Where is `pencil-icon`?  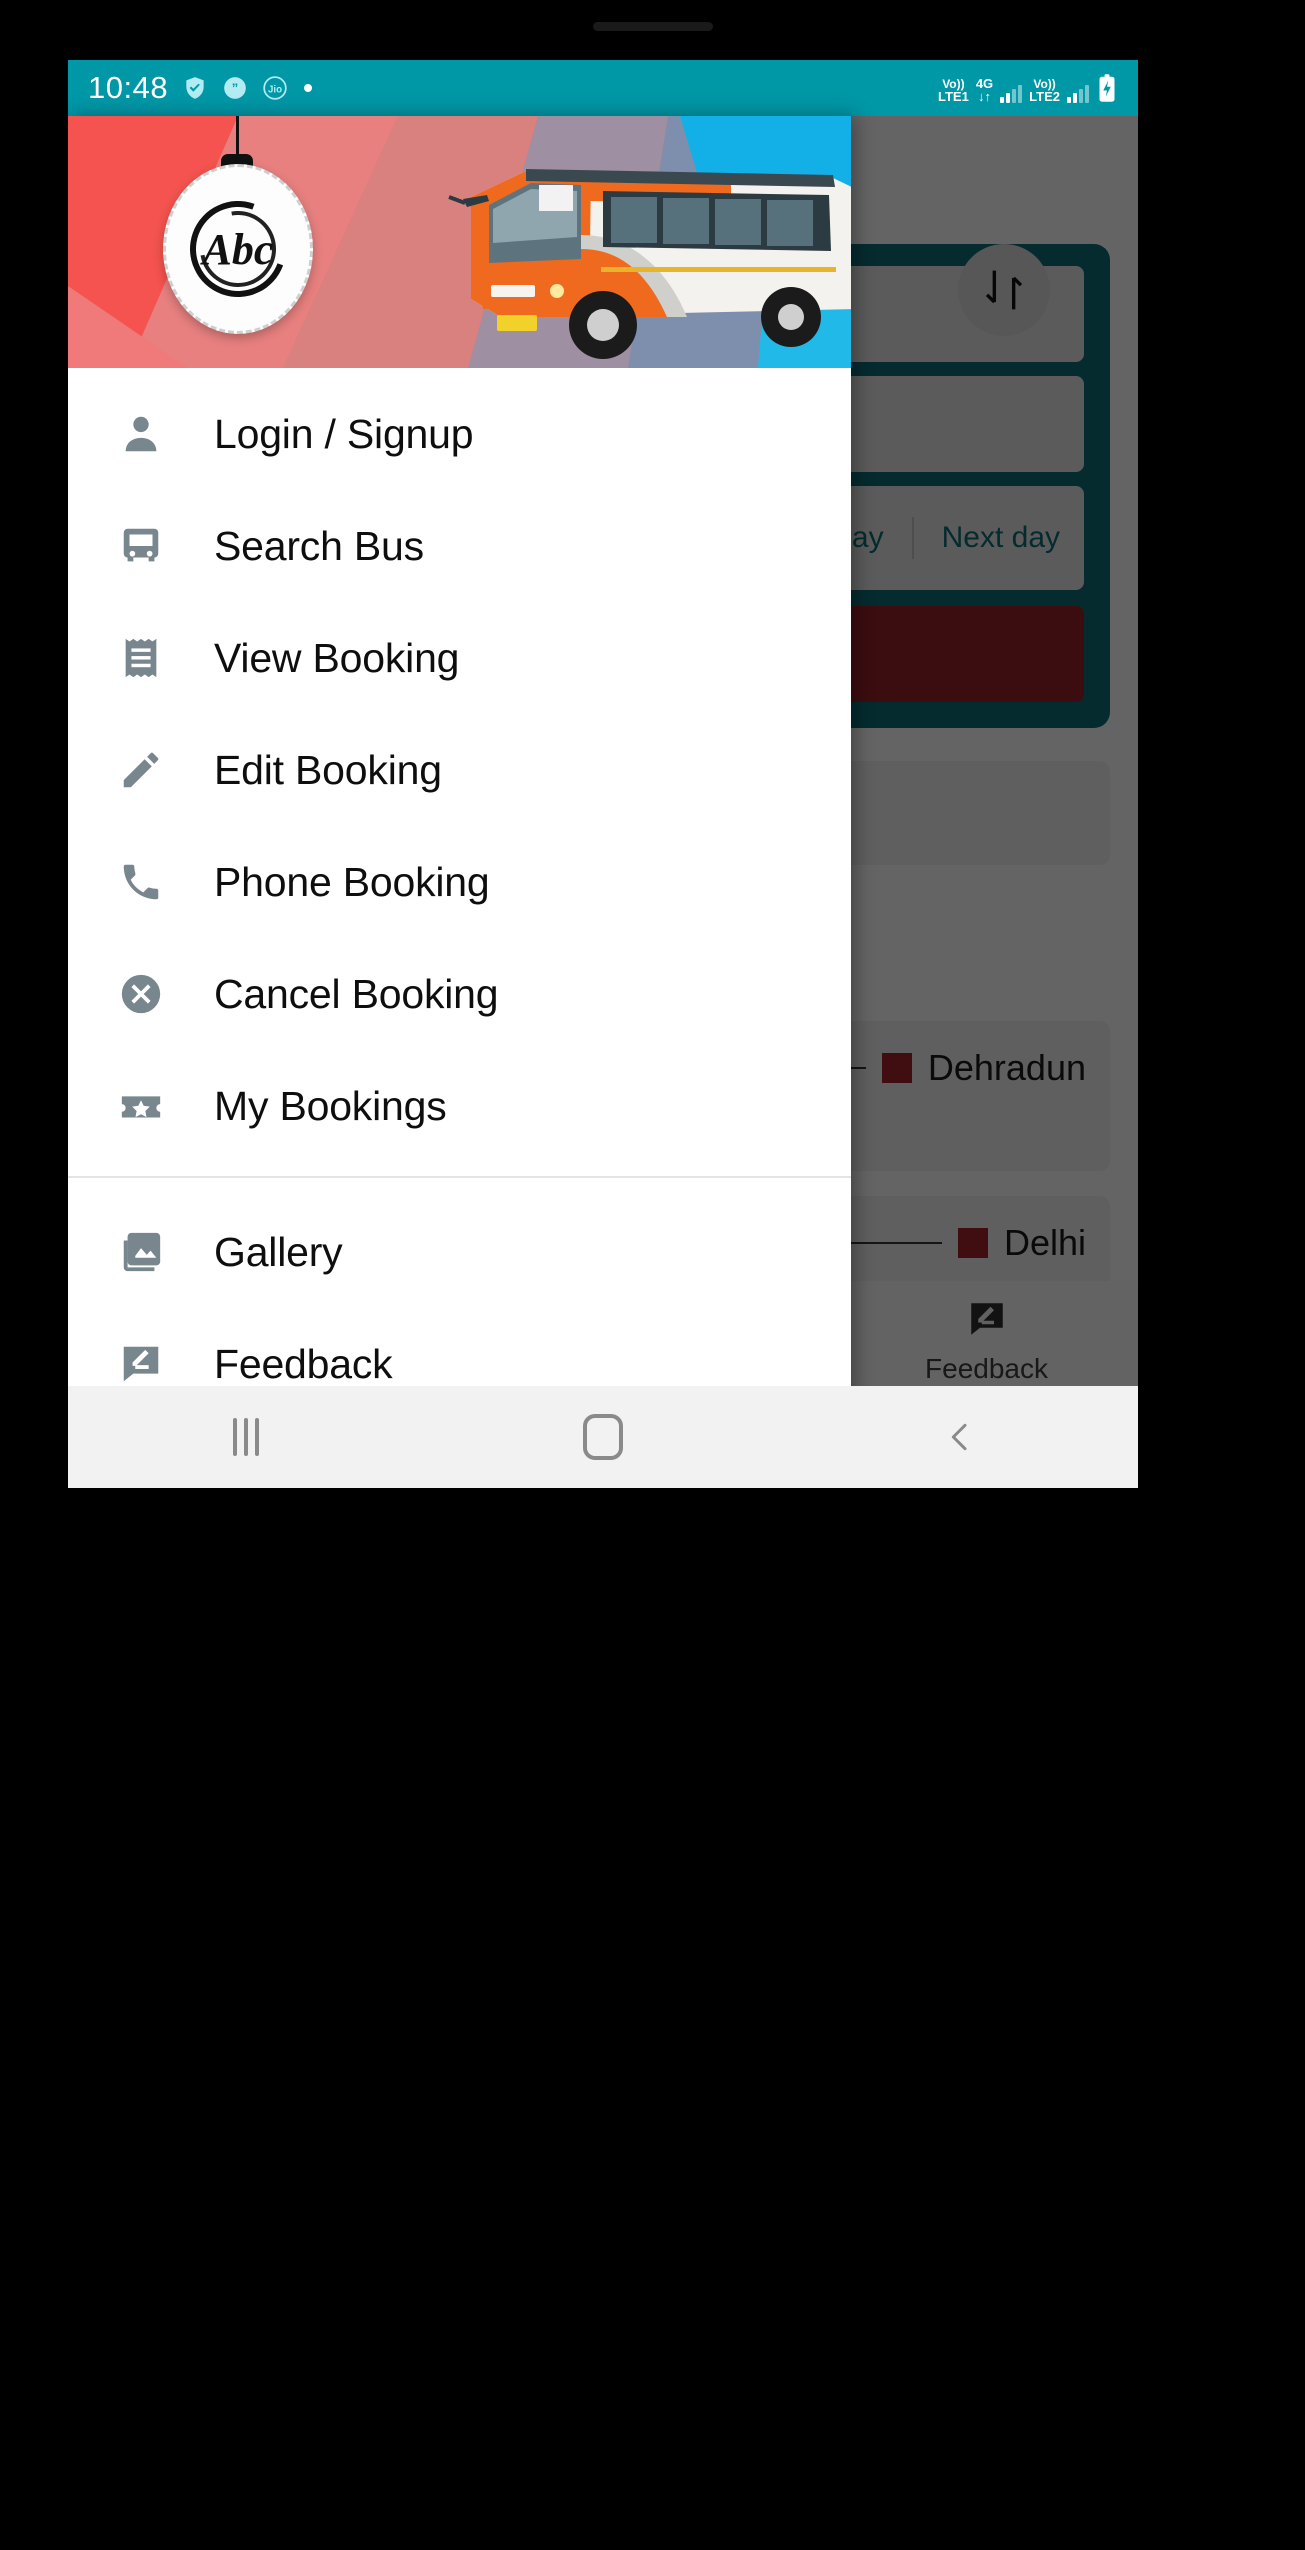
pencil-icon is located at coordinates (141, 770).